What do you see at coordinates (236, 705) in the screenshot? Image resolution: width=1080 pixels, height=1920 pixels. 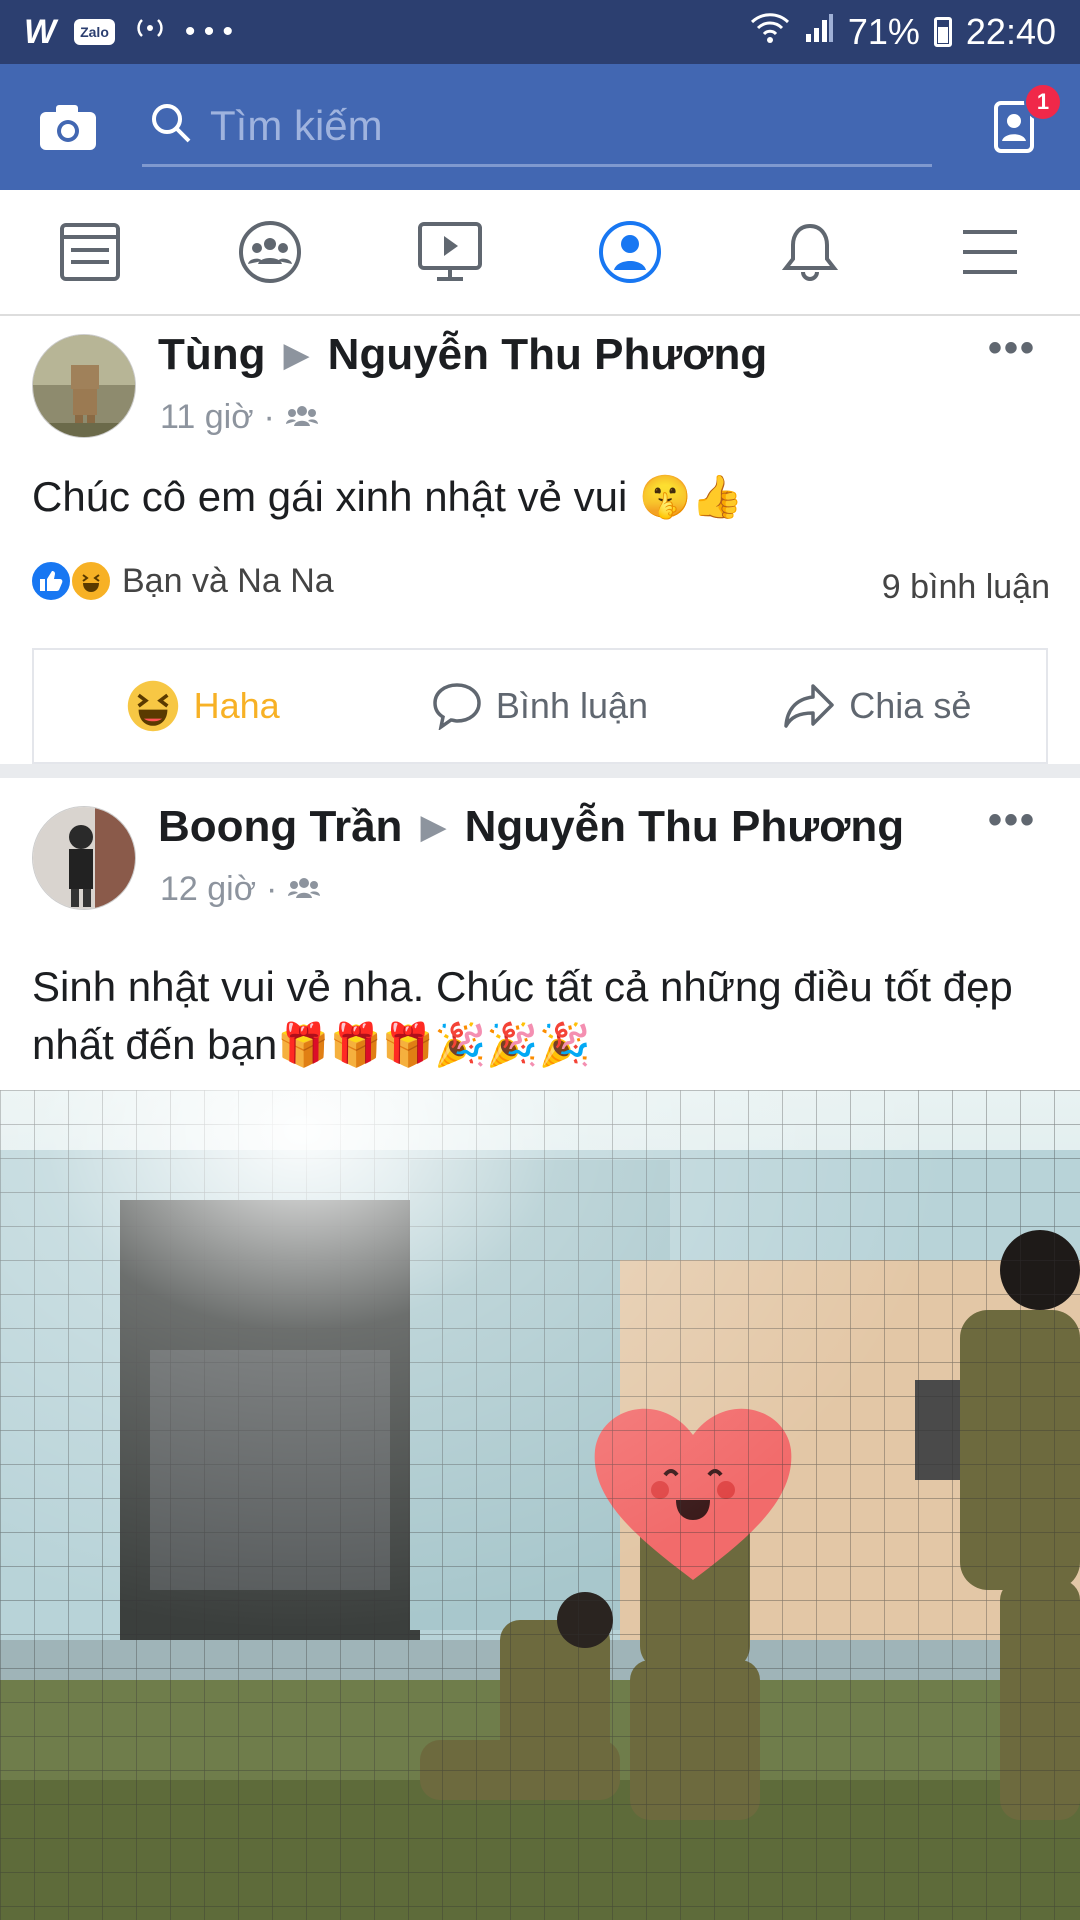 I see `haha-label: Haha` at bounding box center [236, 705].